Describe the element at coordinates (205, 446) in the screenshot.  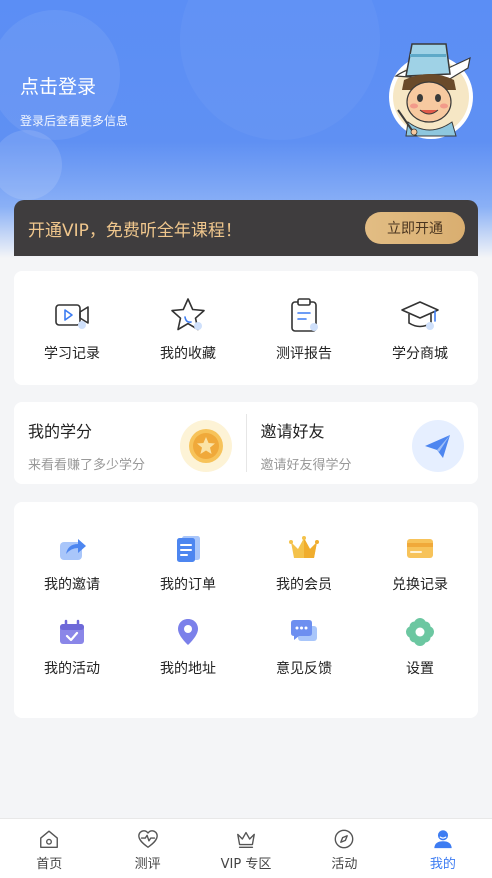
I see `coin-icon` at that location.